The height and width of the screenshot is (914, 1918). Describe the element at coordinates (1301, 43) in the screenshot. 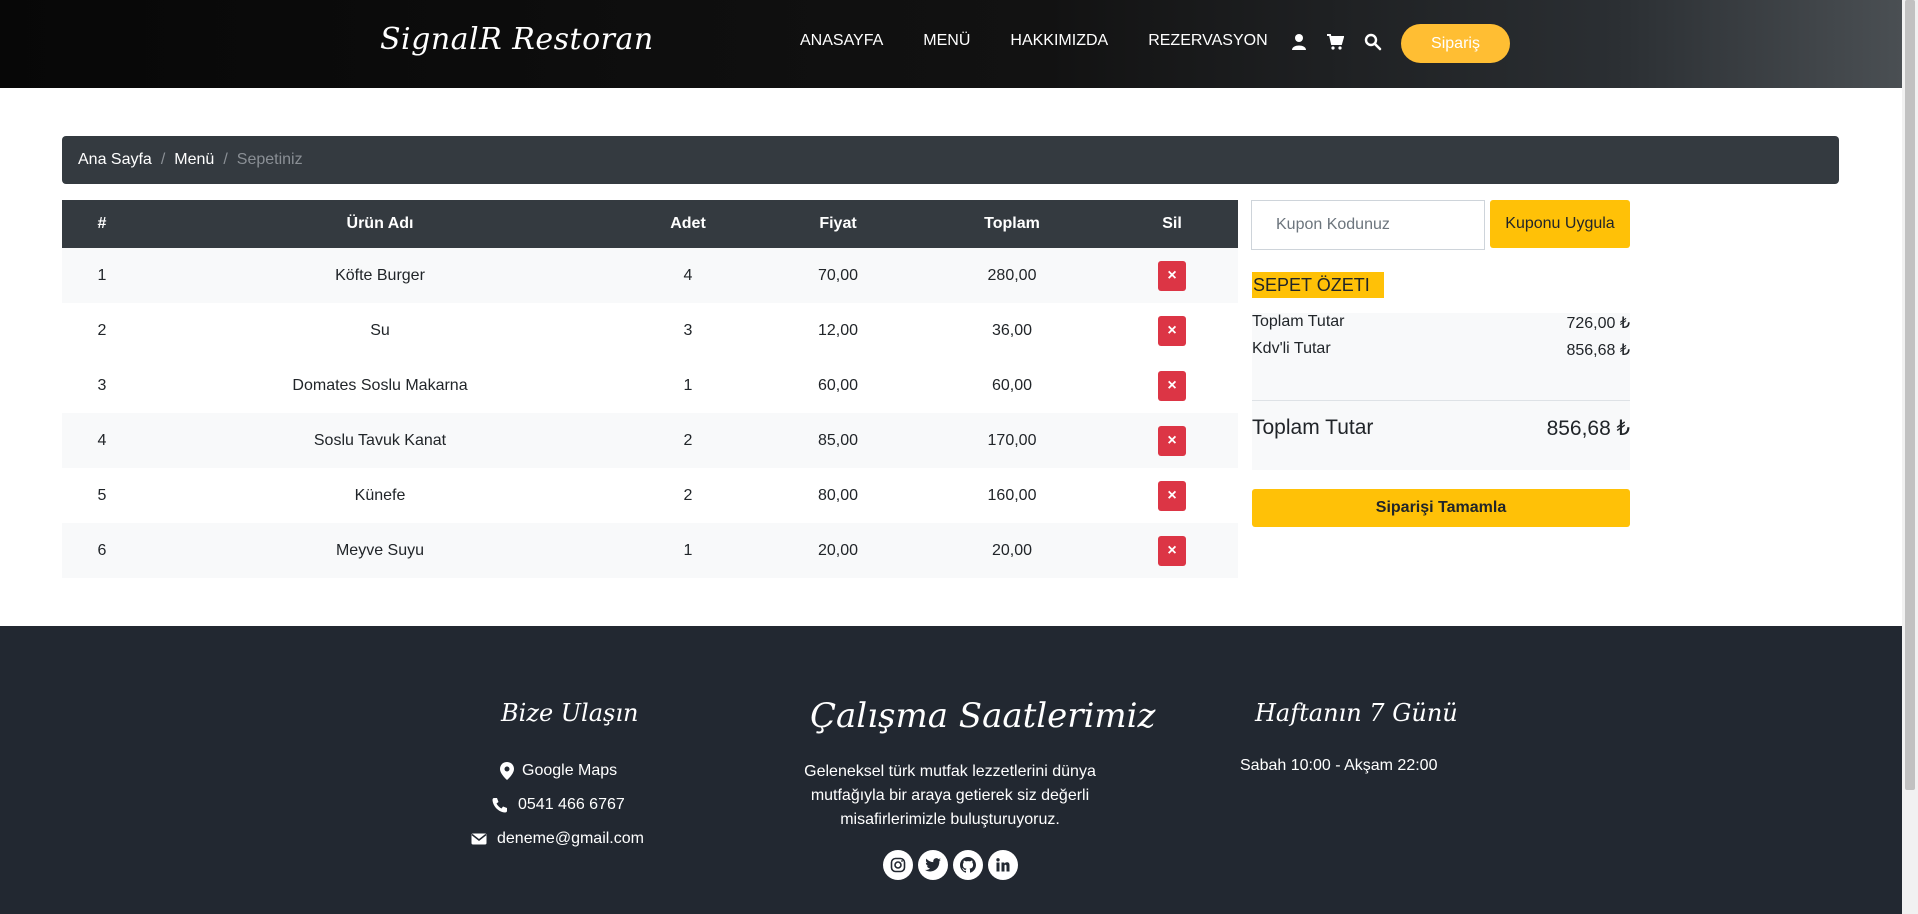

I see `user-icon` at that location.